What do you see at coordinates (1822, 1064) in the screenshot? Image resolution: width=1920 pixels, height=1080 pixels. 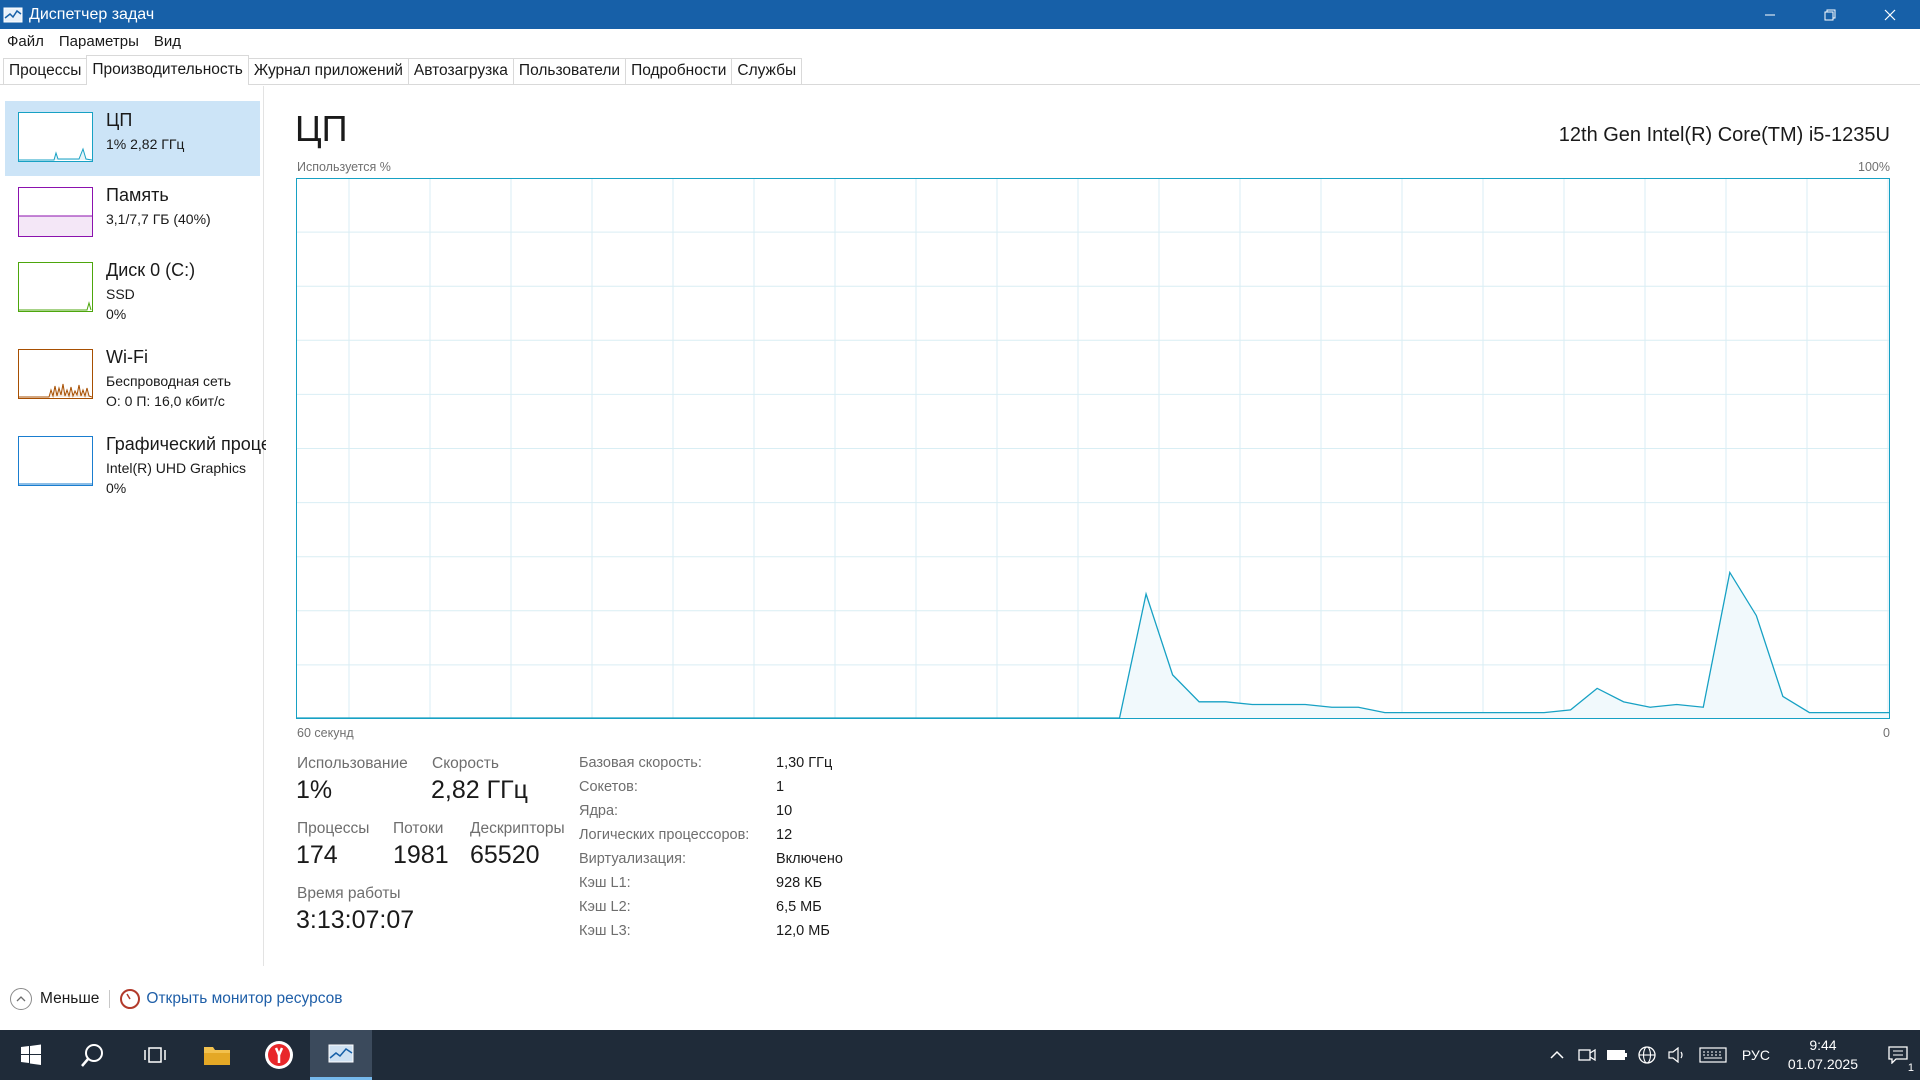 I see `clock-date: 01.07.2025` at bounding box center [1822, 1064].